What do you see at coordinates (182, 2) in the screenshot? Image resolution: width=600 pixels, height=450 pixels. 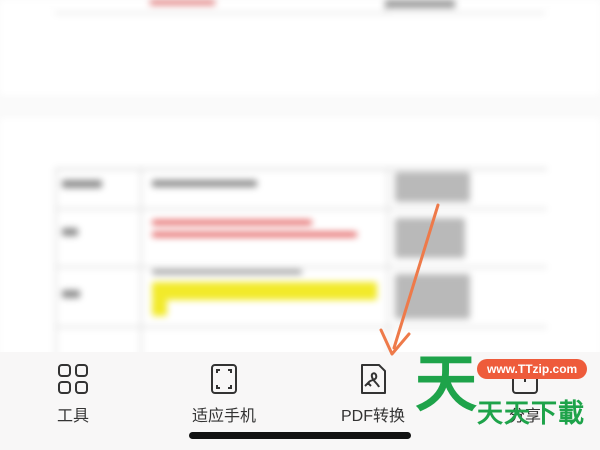 I see `highlighted-text-blurred` at bounding box center [182, 2].